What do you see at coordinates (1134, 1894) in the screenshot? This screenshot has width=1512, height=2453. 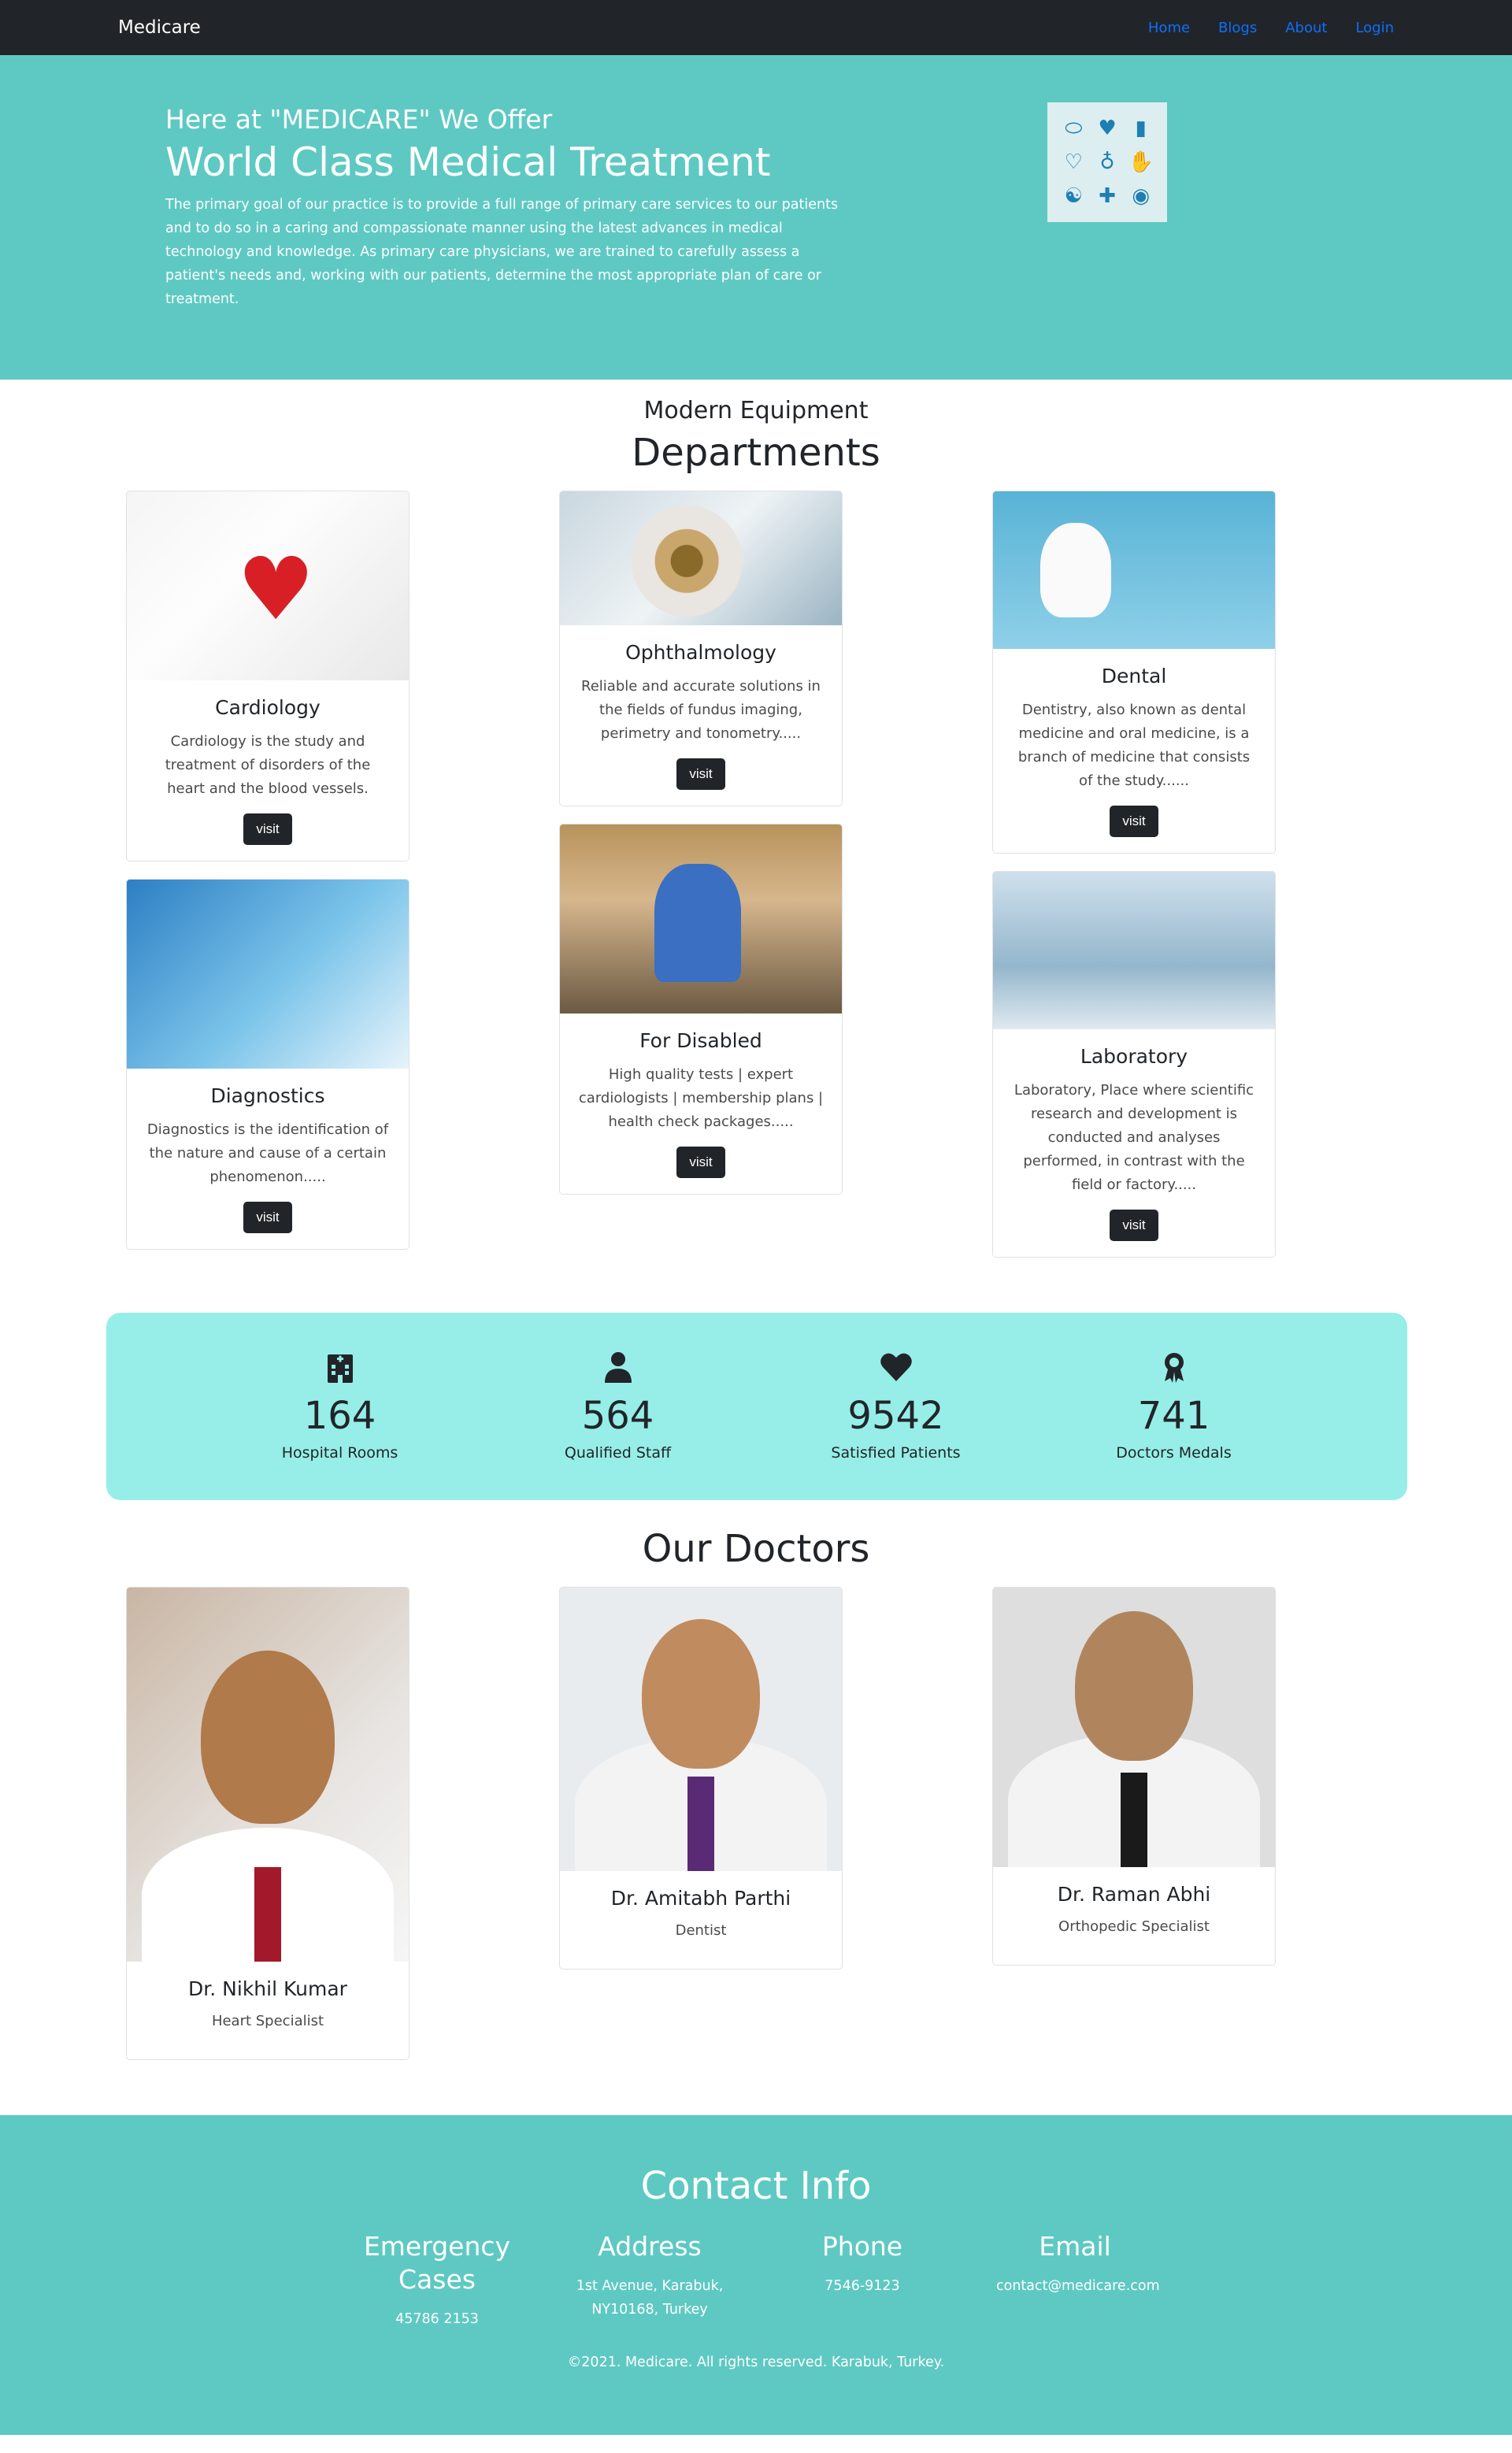 I see `doctor-name: Dr. Raman Abhi` at bounding box center [1134, 1894].